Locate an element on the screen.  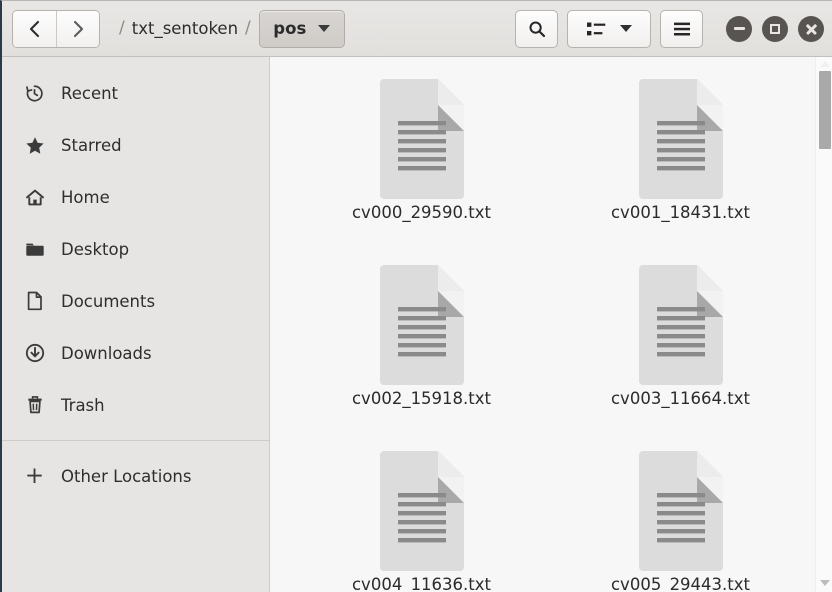
close-icon is located at coordinates (811, 29).